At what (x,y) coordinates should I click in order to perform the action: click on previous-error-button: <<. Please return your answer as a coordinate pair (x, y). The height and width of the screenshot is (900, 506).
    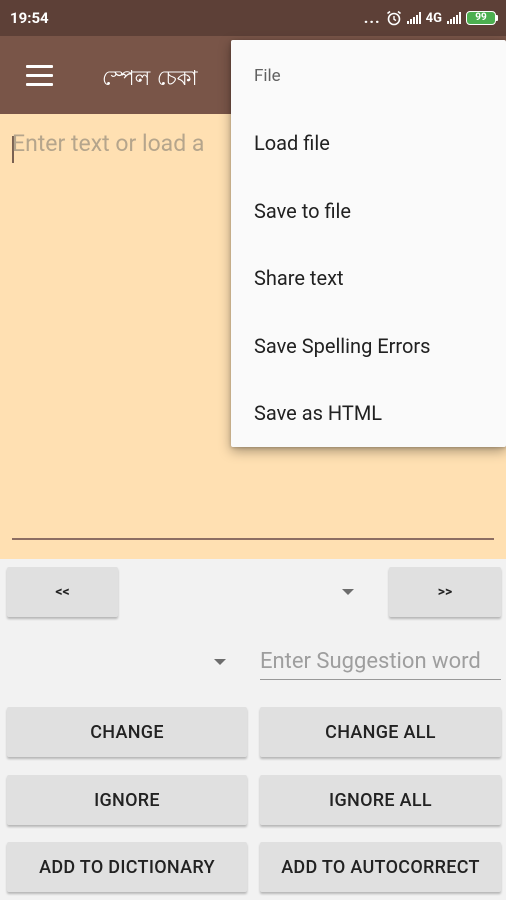
    Looking at the image, I should click on (62, 592).